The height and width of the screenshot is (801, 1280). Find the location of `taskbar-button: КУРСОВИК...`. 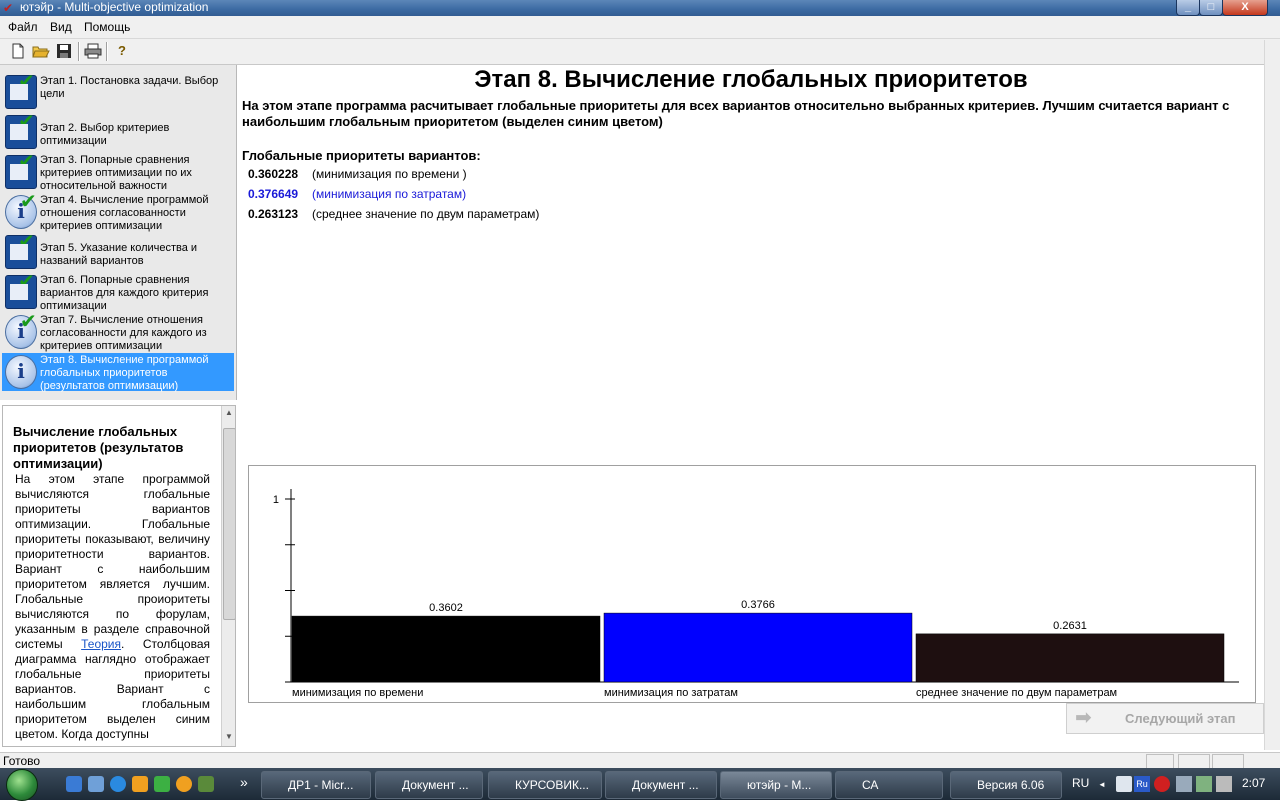

taskbar-button: КУРСОВИК... is located at coordinates (545, 785).